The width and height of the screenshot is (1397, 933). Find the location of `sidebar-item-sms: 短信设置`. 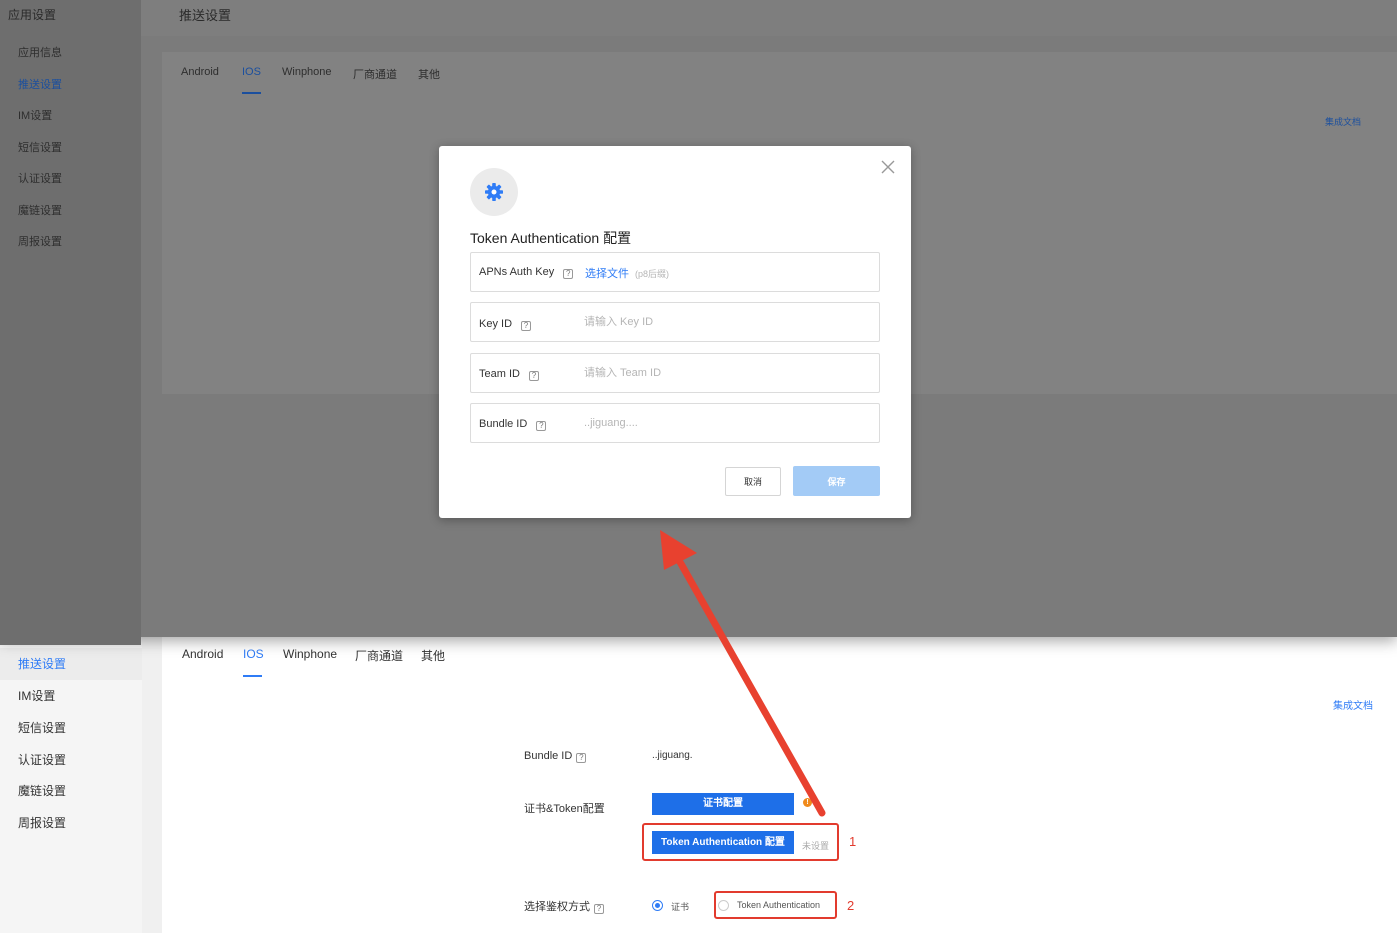

sidebar-item-sms: 短信设置 is located at coordinates (71, 728).